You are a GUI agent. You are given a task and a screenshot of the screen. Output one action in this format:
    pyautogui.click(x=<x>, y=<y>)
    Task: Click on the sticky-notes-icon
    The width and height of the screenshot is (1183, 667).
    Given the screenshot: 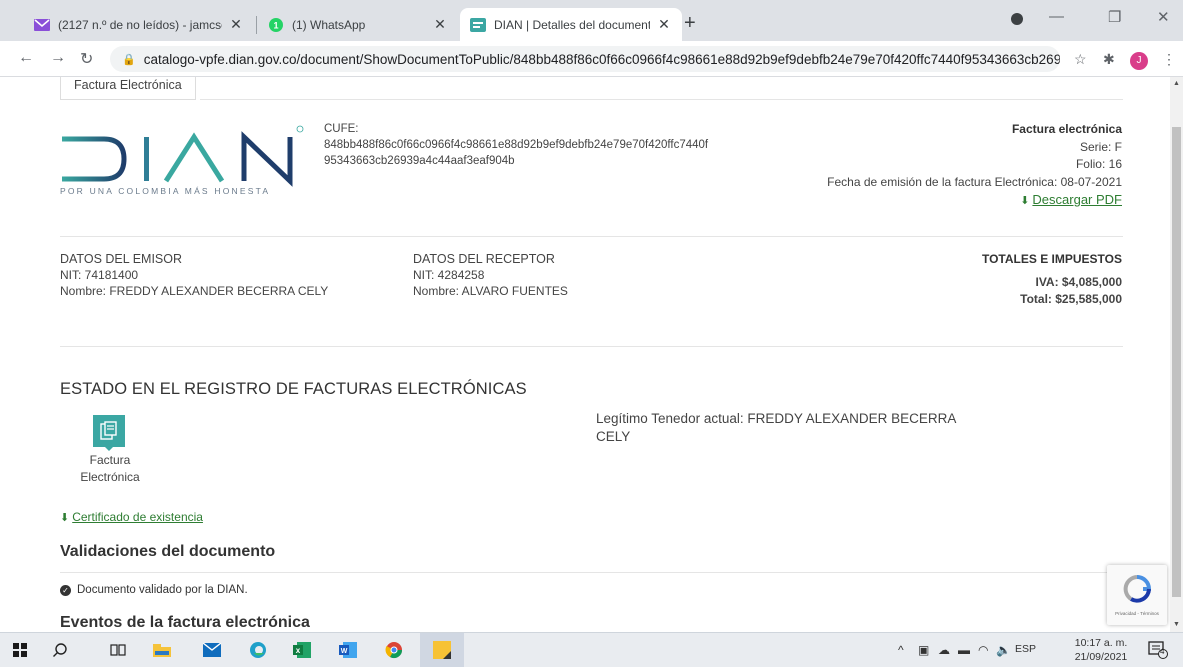 What is the action you would take?
    pyautogui.click(x=442, y=650)
    